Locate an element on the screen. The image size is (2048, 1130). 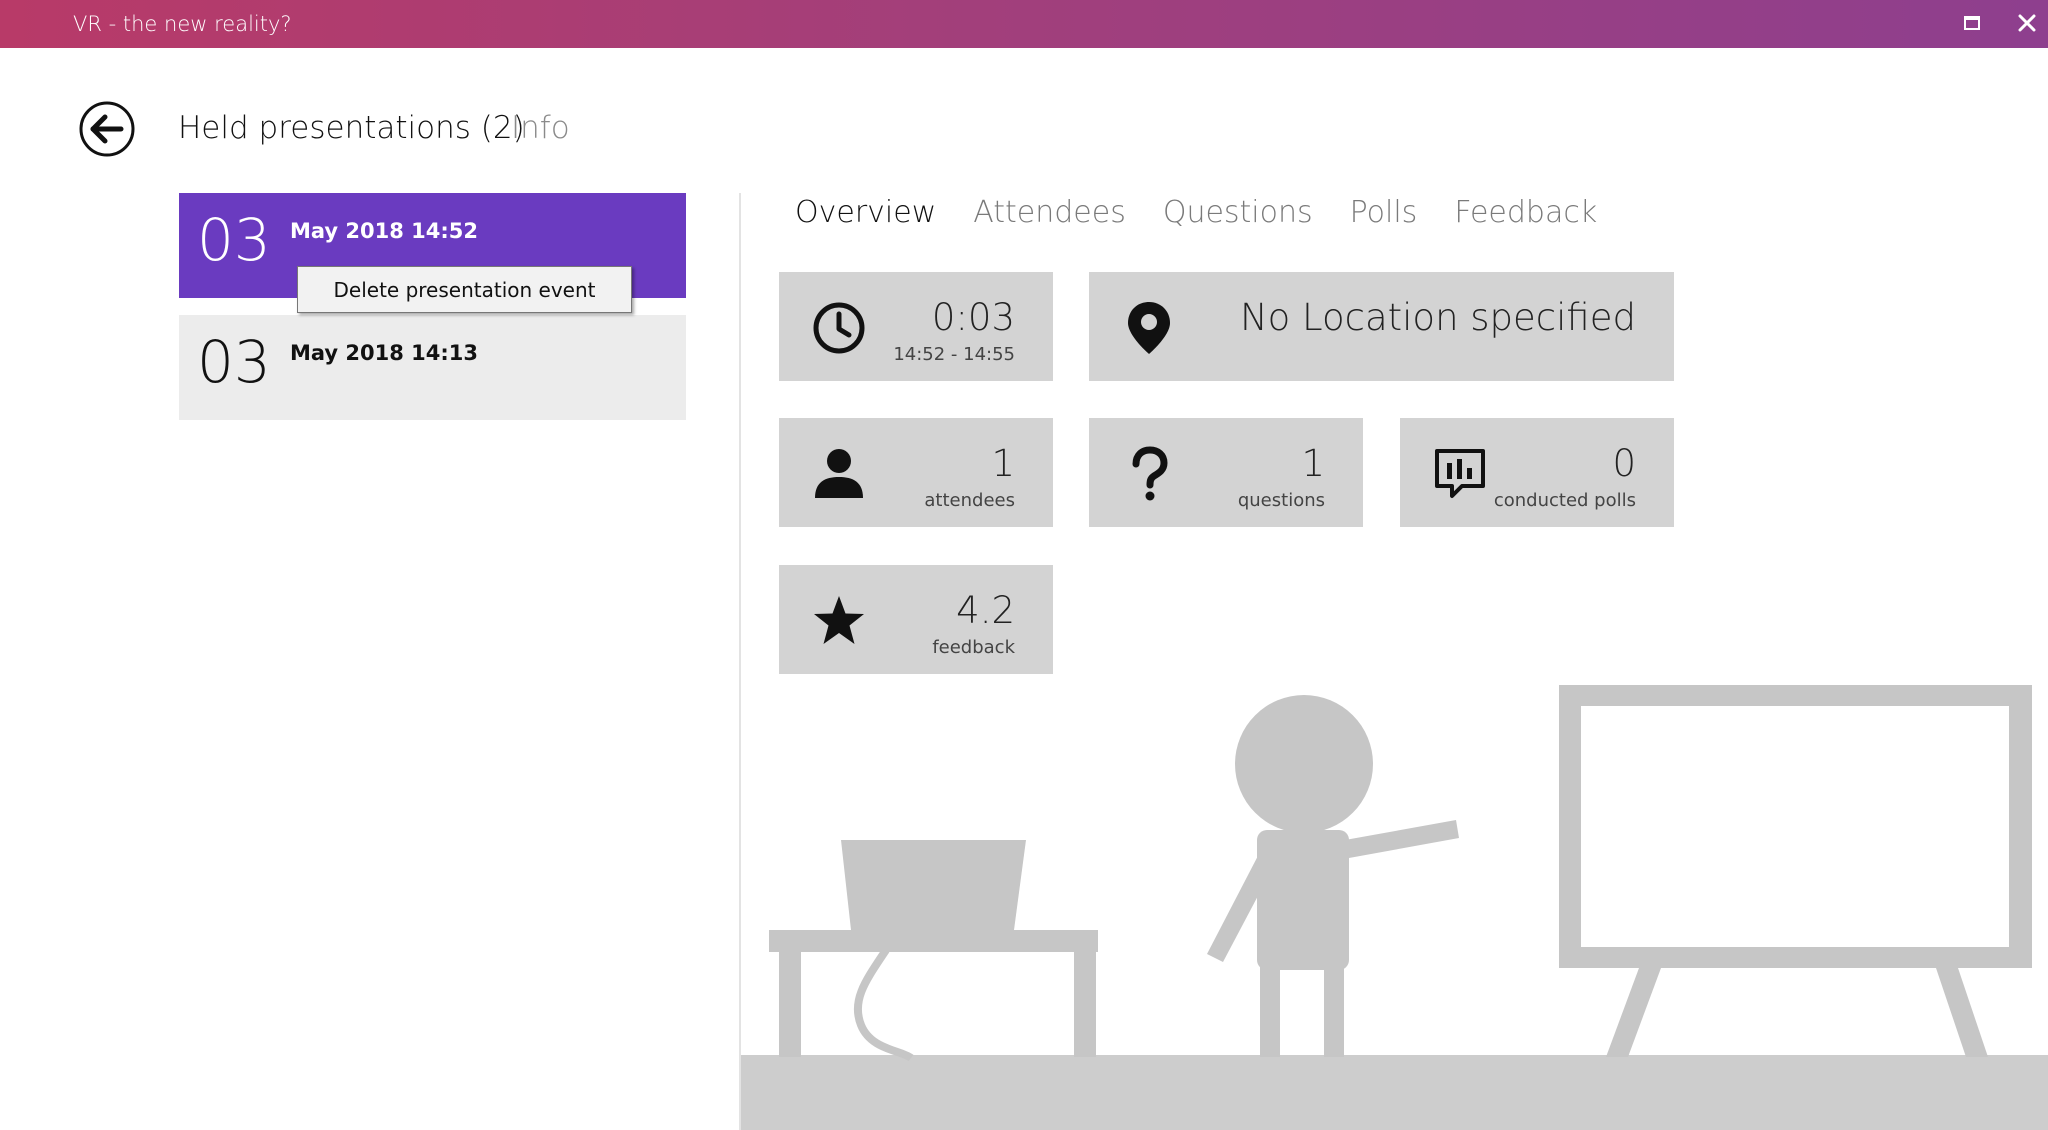
title-bar: VR - the new reality? is located at coordinates (1024, 24).